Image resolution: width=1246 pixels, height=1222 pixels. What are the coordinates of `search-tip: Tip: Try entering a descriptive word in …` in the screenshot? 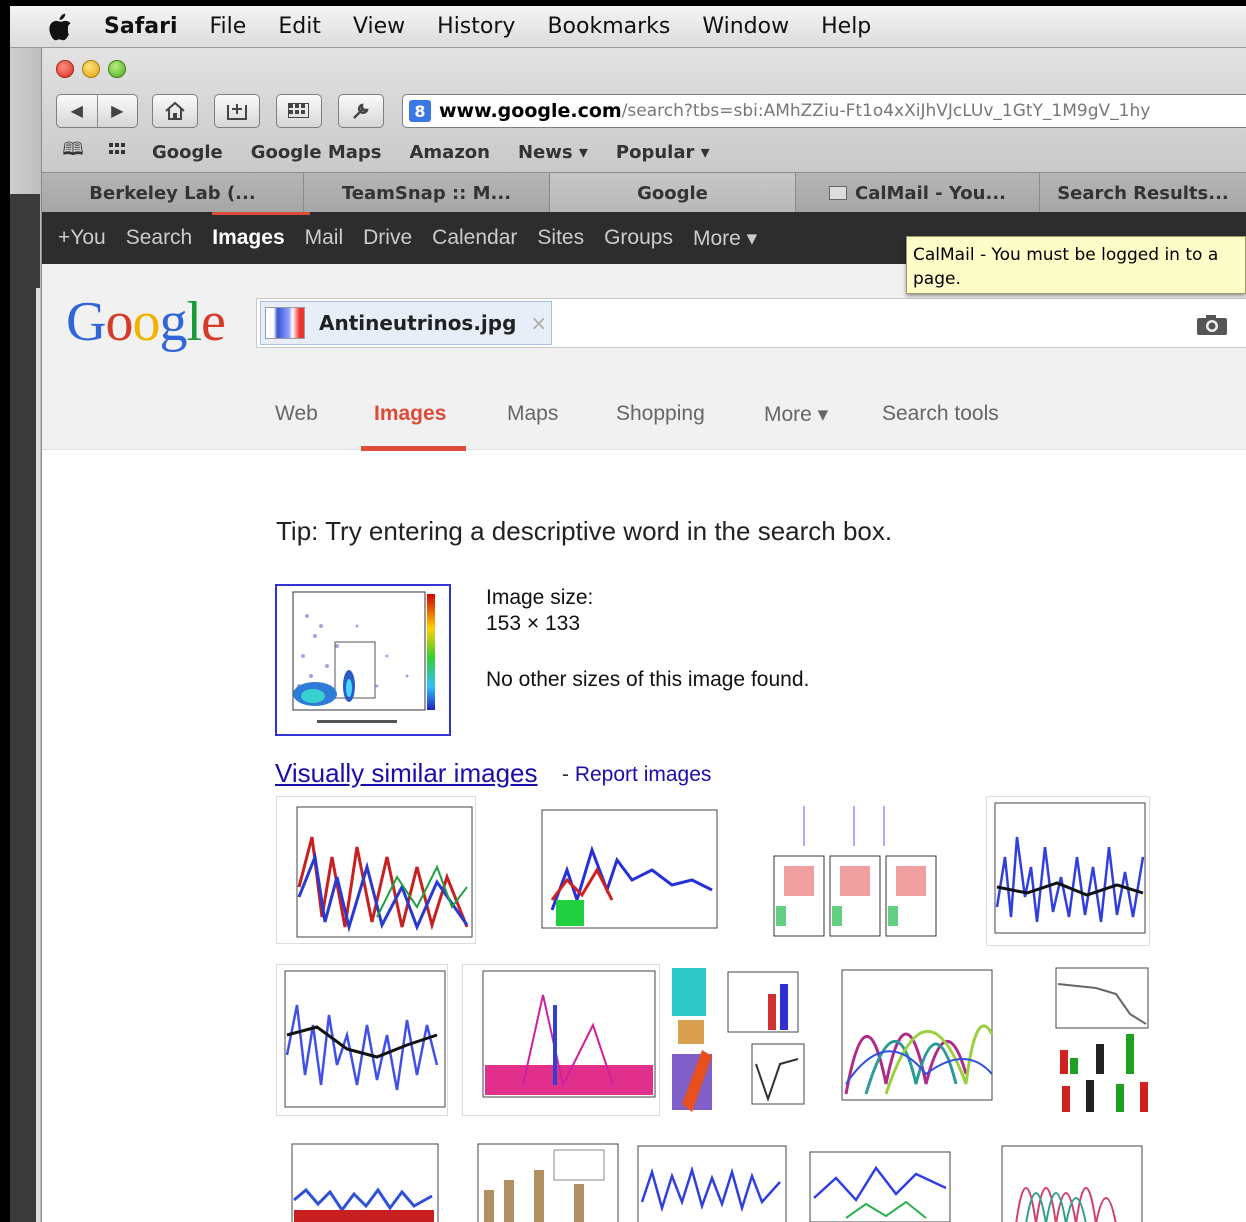 It's located at (584, 531).